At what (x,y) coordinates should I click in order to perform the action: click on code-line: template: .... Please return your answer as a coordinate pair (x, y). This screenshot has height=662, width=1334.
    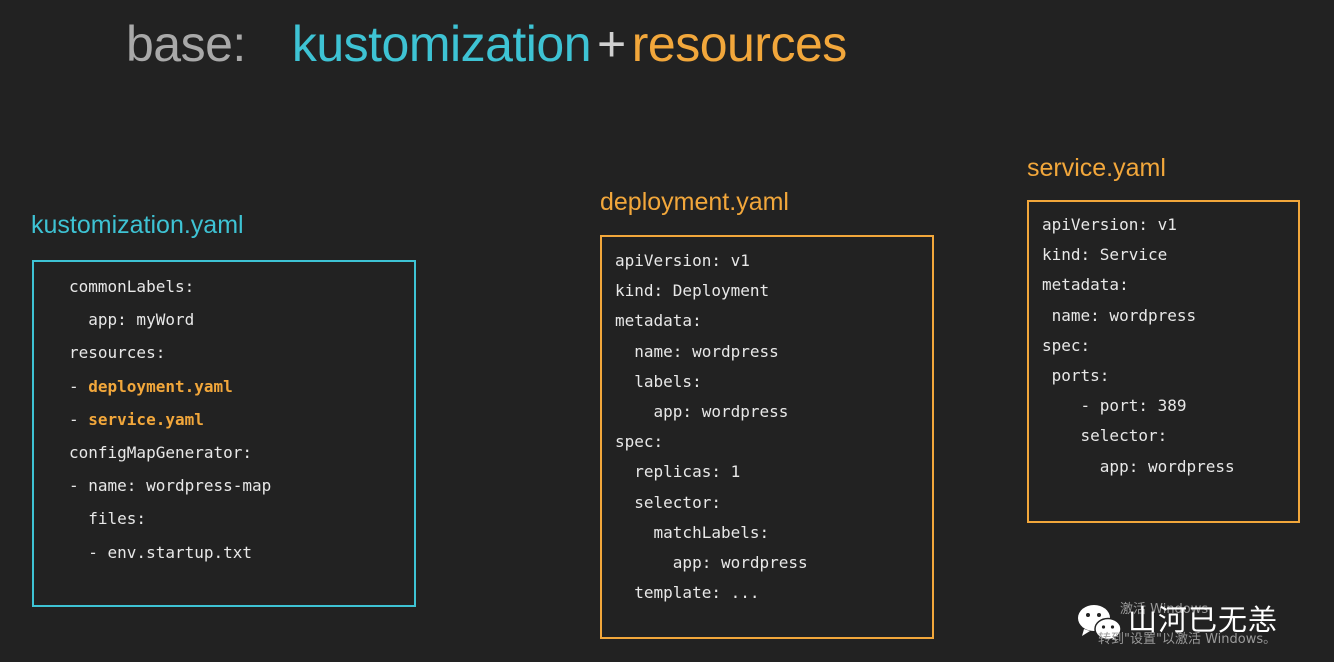
    Looking at the image, I should click on (687, 593).